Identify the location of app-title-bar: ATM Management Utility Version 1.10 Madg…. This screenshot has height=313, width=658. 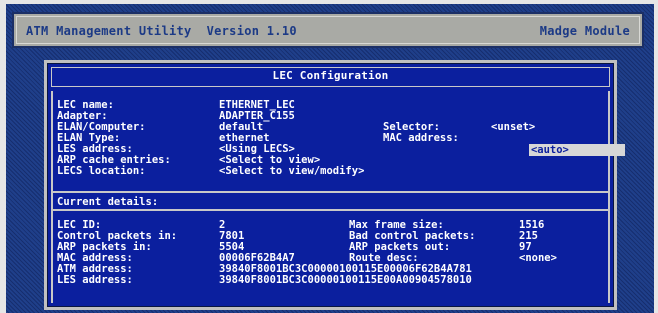
(328, 30).